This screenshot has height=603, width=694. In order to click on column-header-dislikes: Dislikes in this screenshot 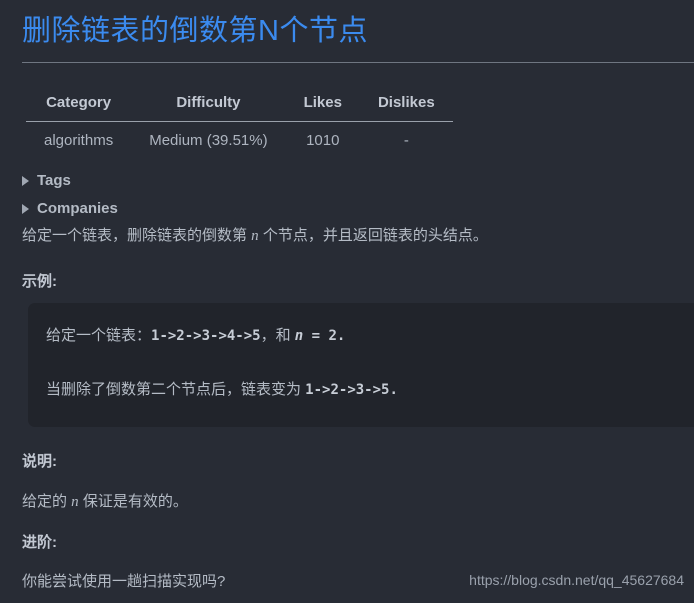, I will do `click(406, 105)`.